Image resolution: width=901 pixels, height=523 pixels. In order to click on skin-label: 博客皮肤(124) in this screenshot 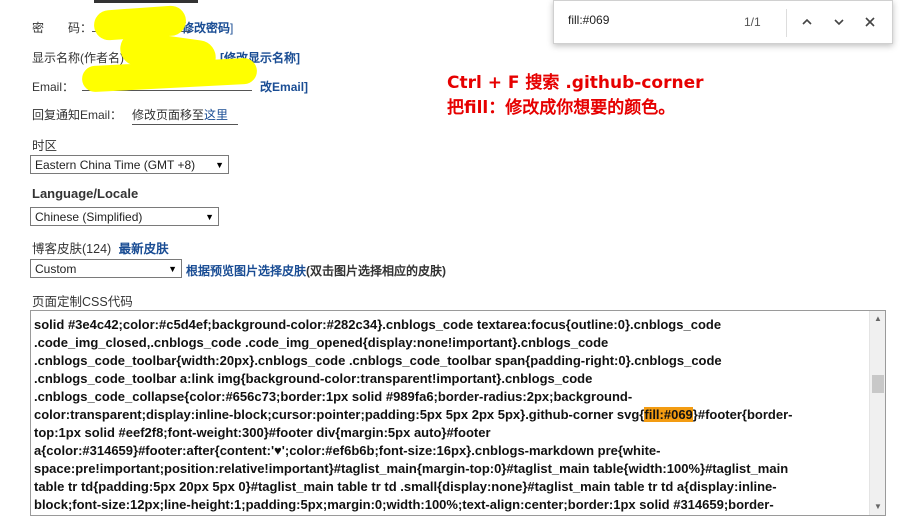, I will do `click(72, 249)`.